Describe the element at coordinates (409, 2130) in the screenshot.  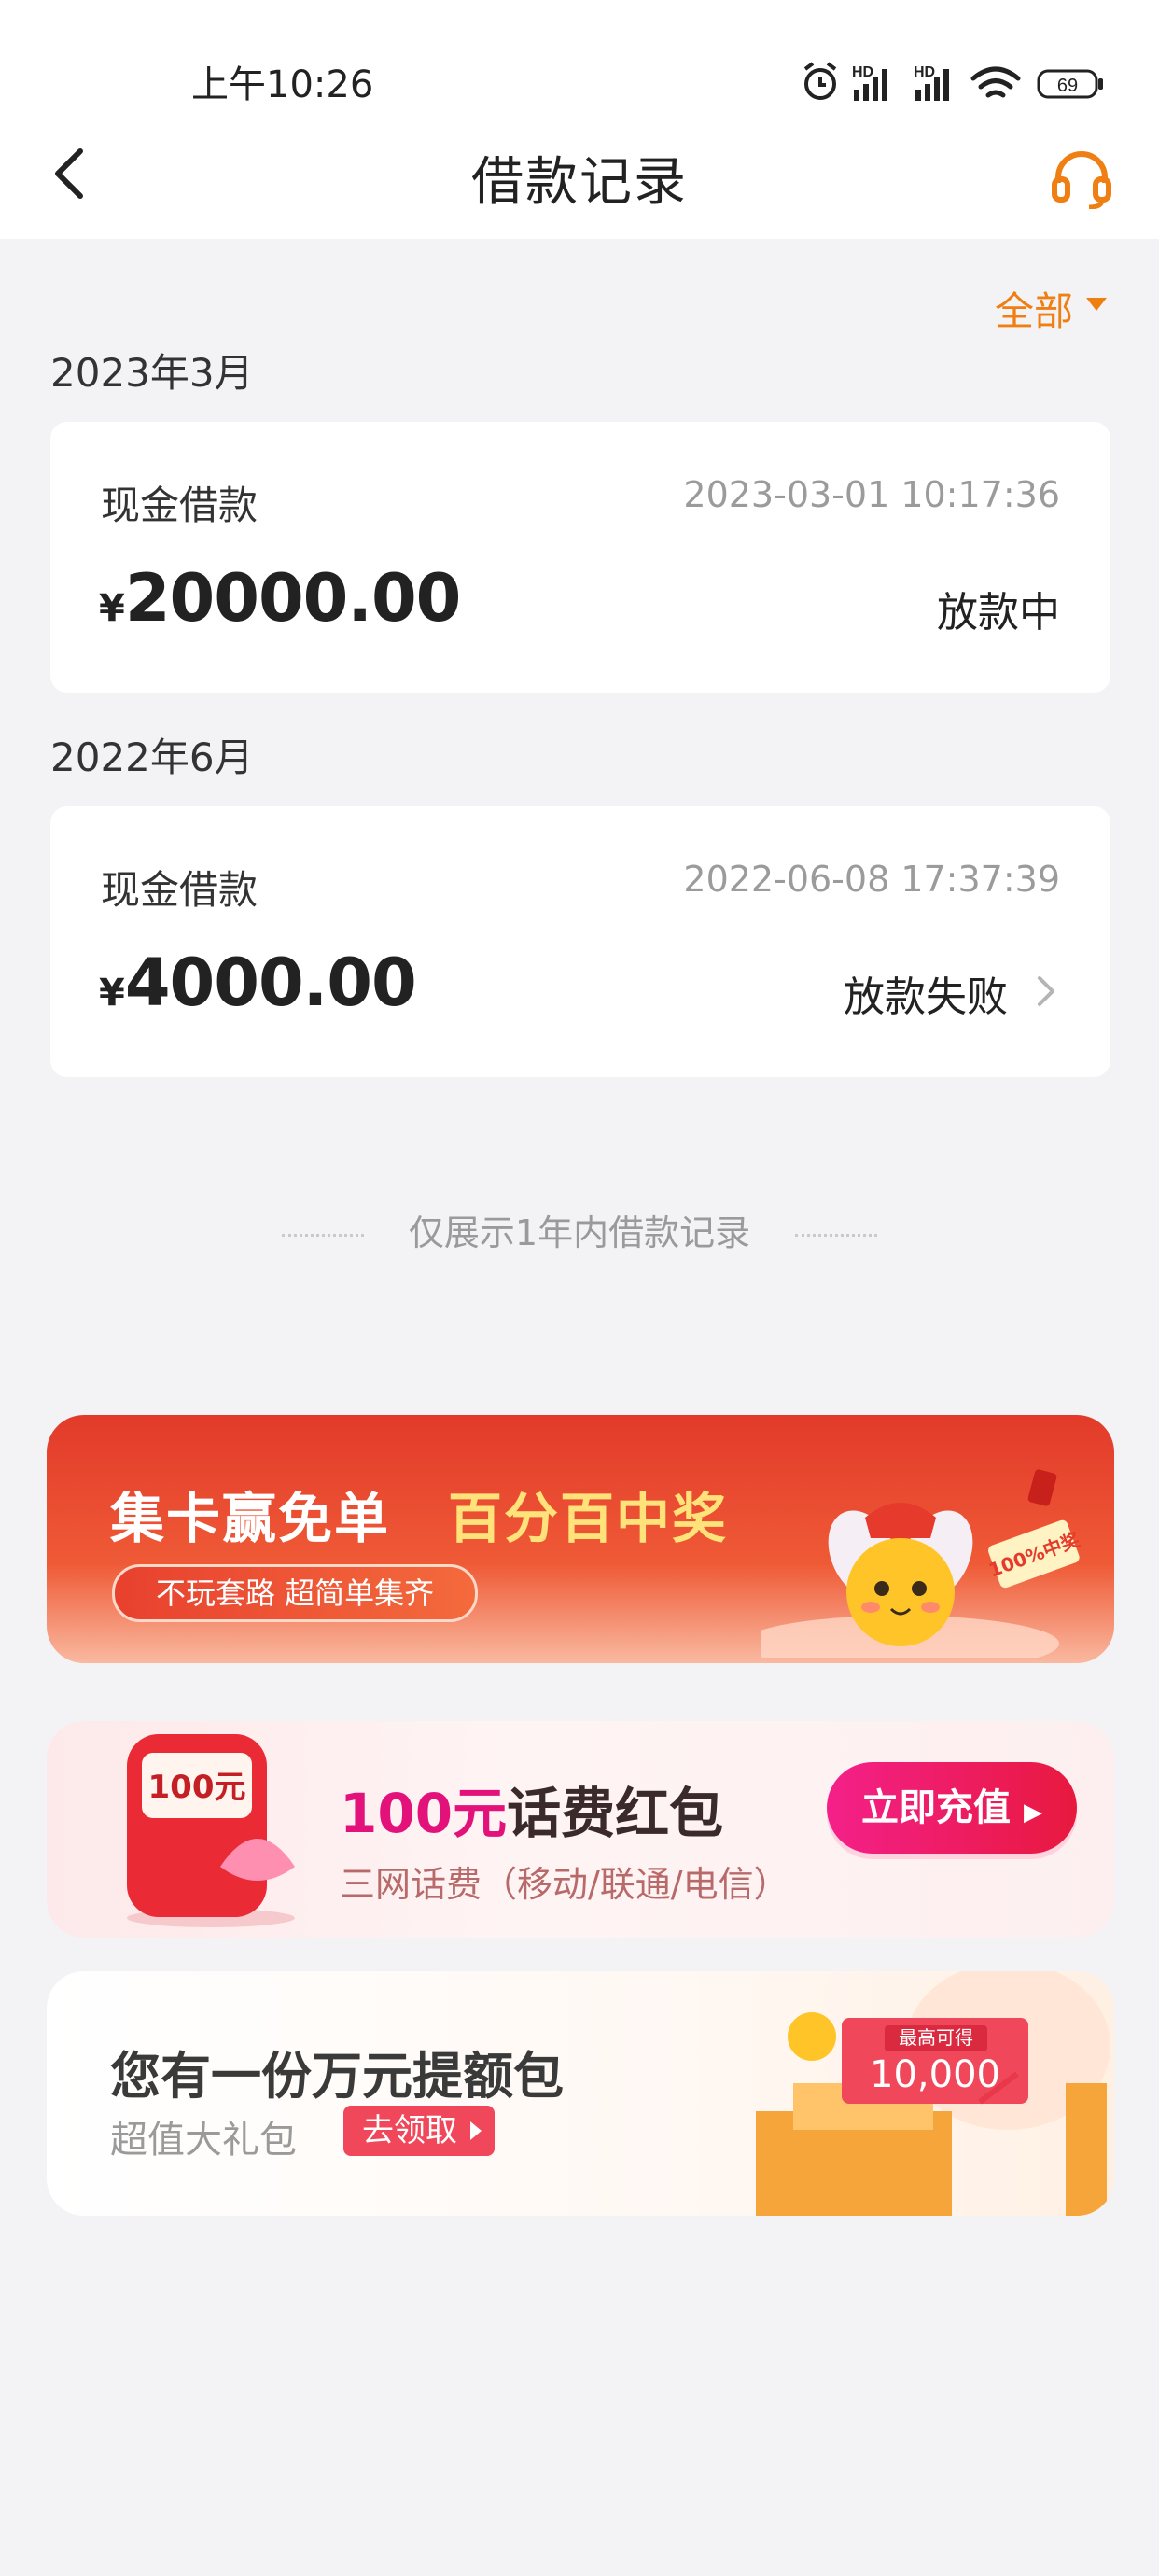
I see `claim-button-label: 去领取` at that location.